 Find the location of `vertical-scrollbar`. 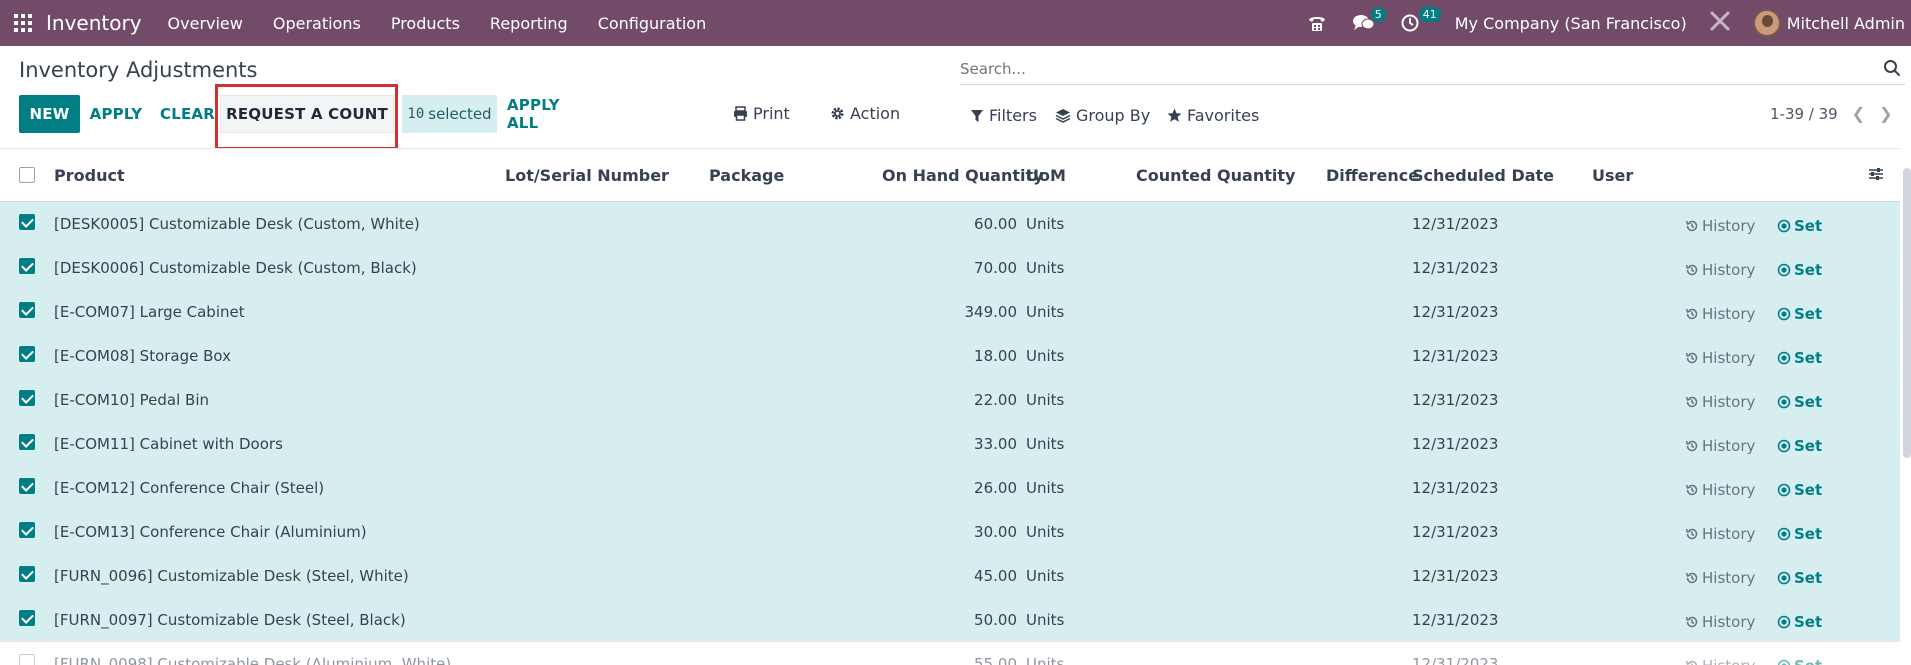

vertical-scrollbar is located at coordinates (1907, 313).